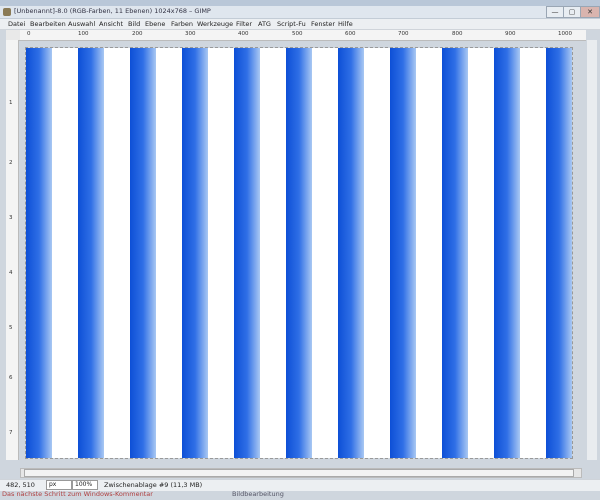 The width and height of the screenshot is (600, 500). What do you see at coordinates (83, 34) in the screenshot?
I see `ruler-top-label: 100` at bounding box center [83, 34].